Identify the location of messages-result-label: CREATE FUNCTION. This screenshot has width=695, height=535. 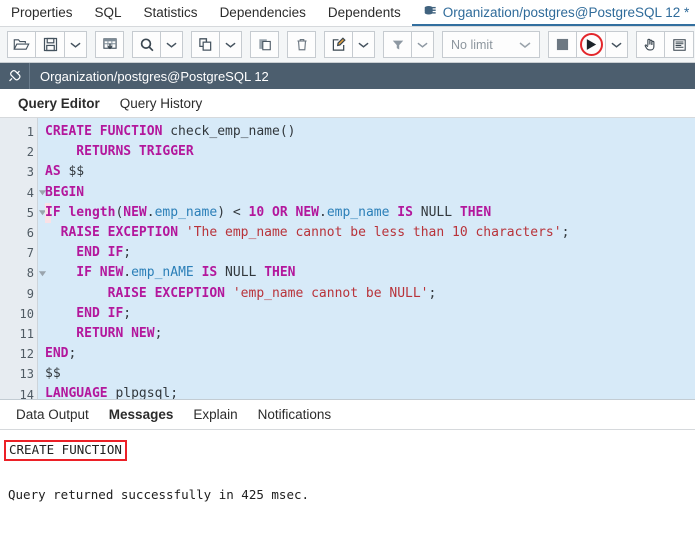
(65, 451).